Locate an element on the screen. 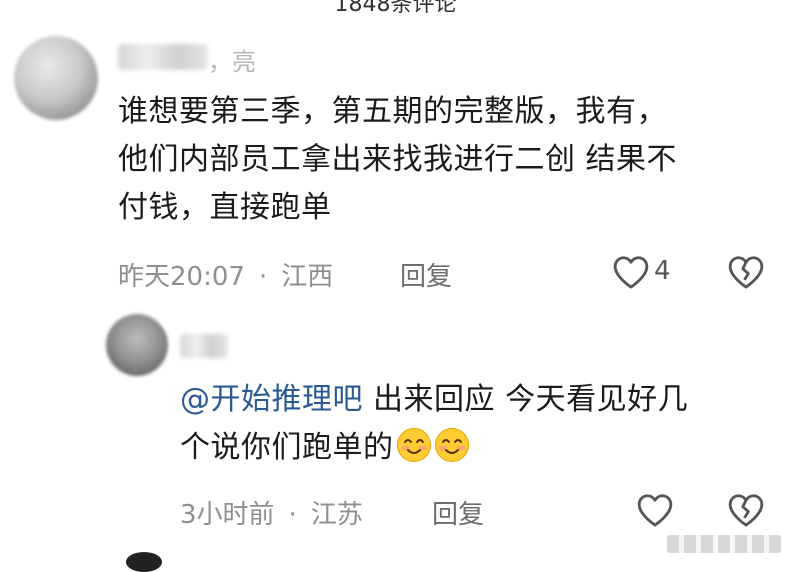 Image resolution: width=791 pixels, height=572 pixels. reply-meta: 3小时前 · 江苏 is located at coordinates (271, 512).